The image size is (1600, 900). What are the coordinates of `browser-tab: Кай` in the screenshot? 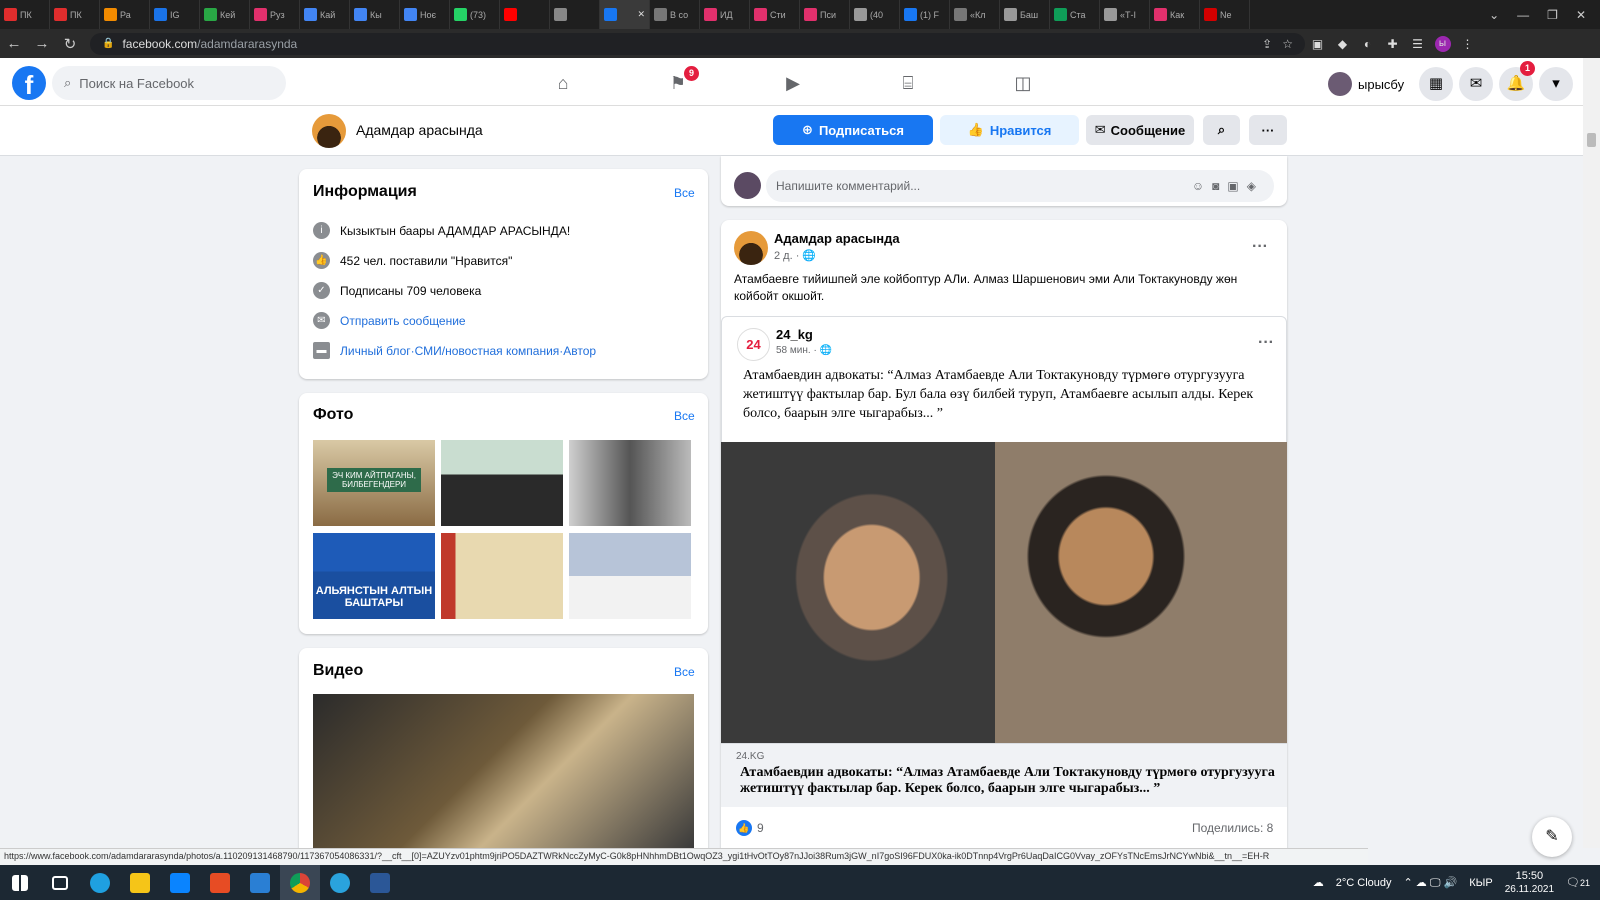 It's located at (325, 14).